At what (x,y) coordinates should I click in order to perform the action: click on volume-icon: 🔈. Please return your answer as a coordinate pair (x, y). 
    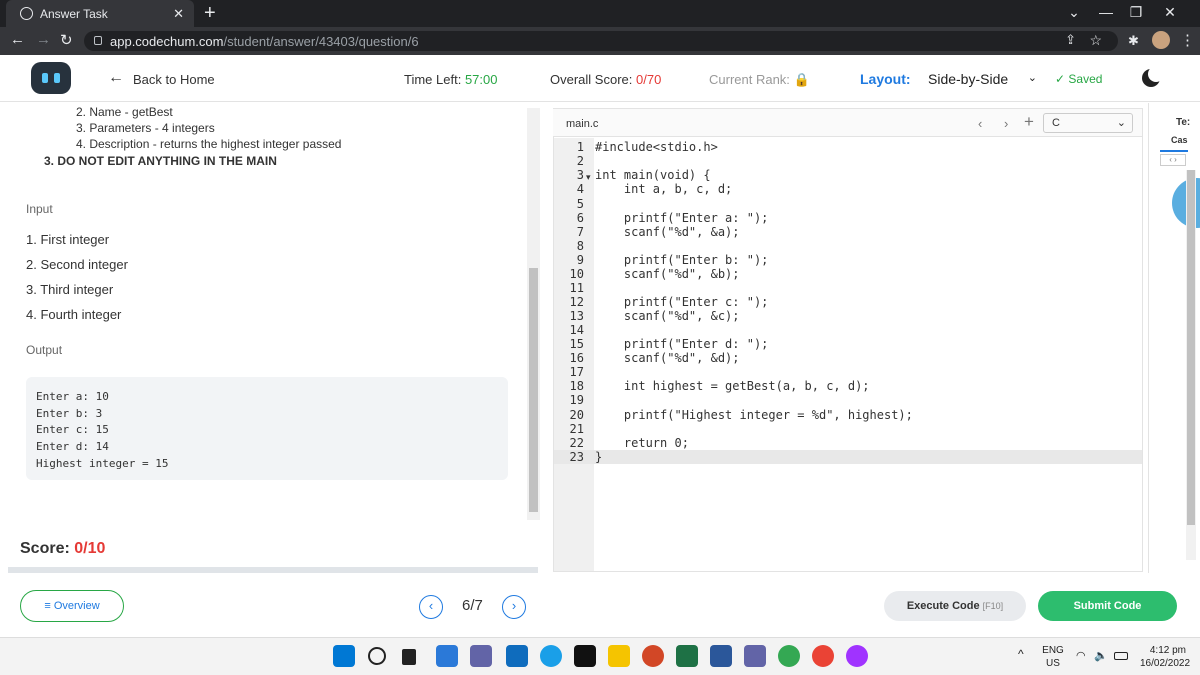
    Looking at the image, I should click on (1101, 656).